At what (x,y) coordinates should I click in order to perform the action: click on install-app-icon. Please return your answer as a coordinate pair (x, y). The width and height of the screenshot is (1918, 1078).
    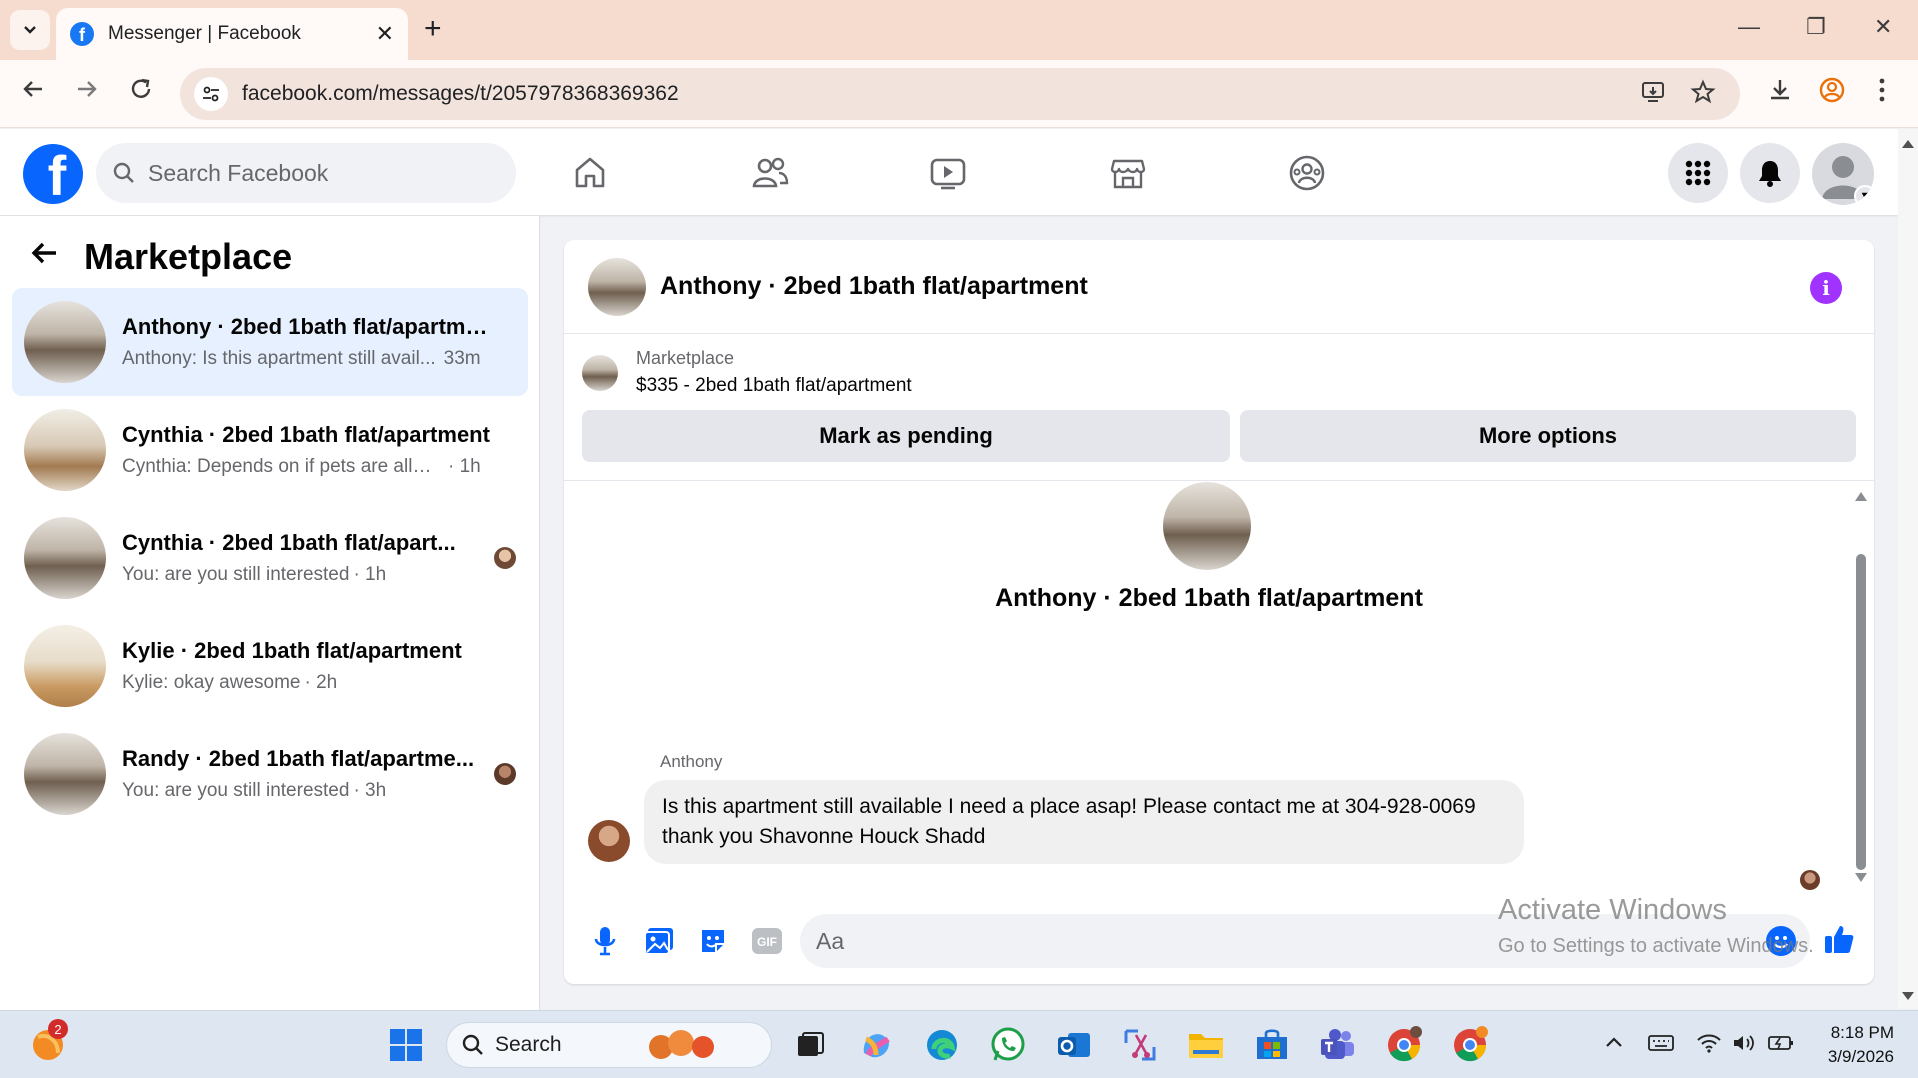
    Looking at the image, I should click on (1653, 94).